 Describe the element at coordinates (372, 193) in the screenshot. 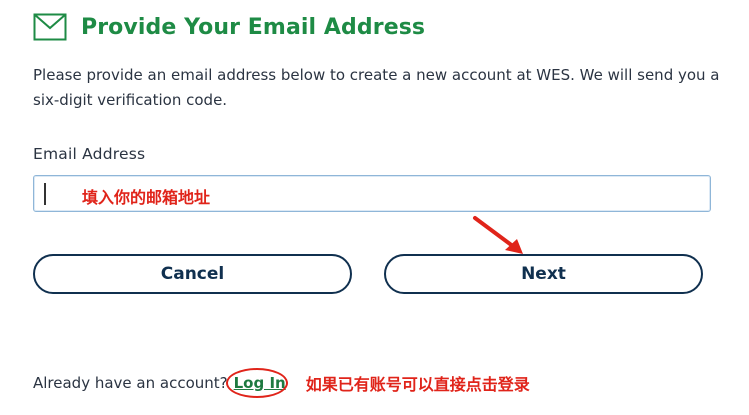

I see `email-field: 填入你的邮箱地址` at that location.